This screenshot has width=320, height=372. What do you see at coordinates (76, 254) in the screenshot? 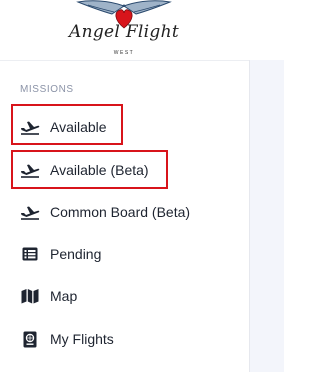
I see `sidebar-item-label: Pending` at bounding box center [76, 254].